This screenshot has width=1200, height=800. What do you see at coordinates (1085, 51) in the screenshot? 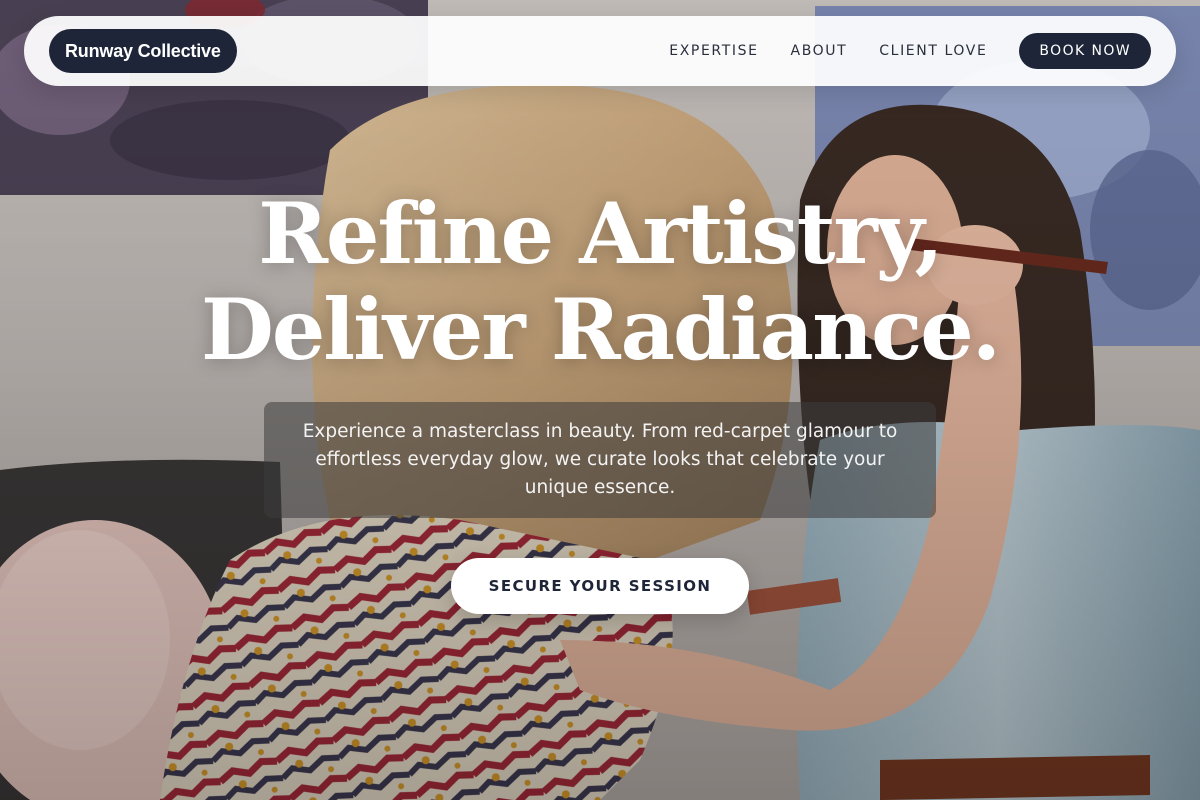
I see `book-now-button: BOOK NOW` at bounding box center [1085, 51].